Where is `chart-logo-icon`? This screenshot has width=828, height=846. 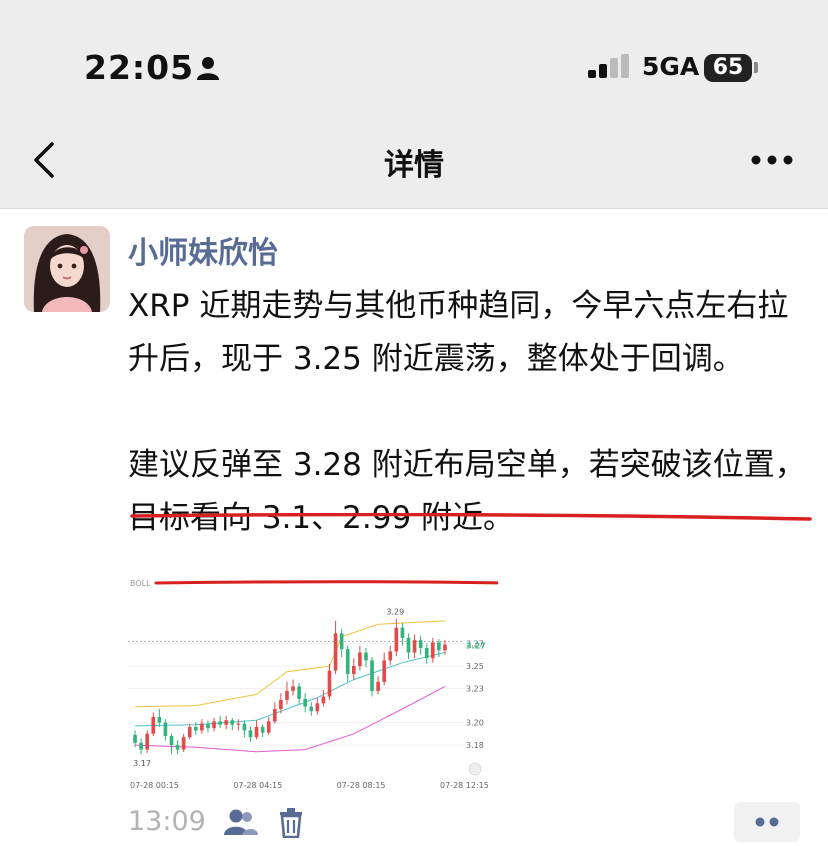 chart-logo-icon is located at coordinates (475, 769).